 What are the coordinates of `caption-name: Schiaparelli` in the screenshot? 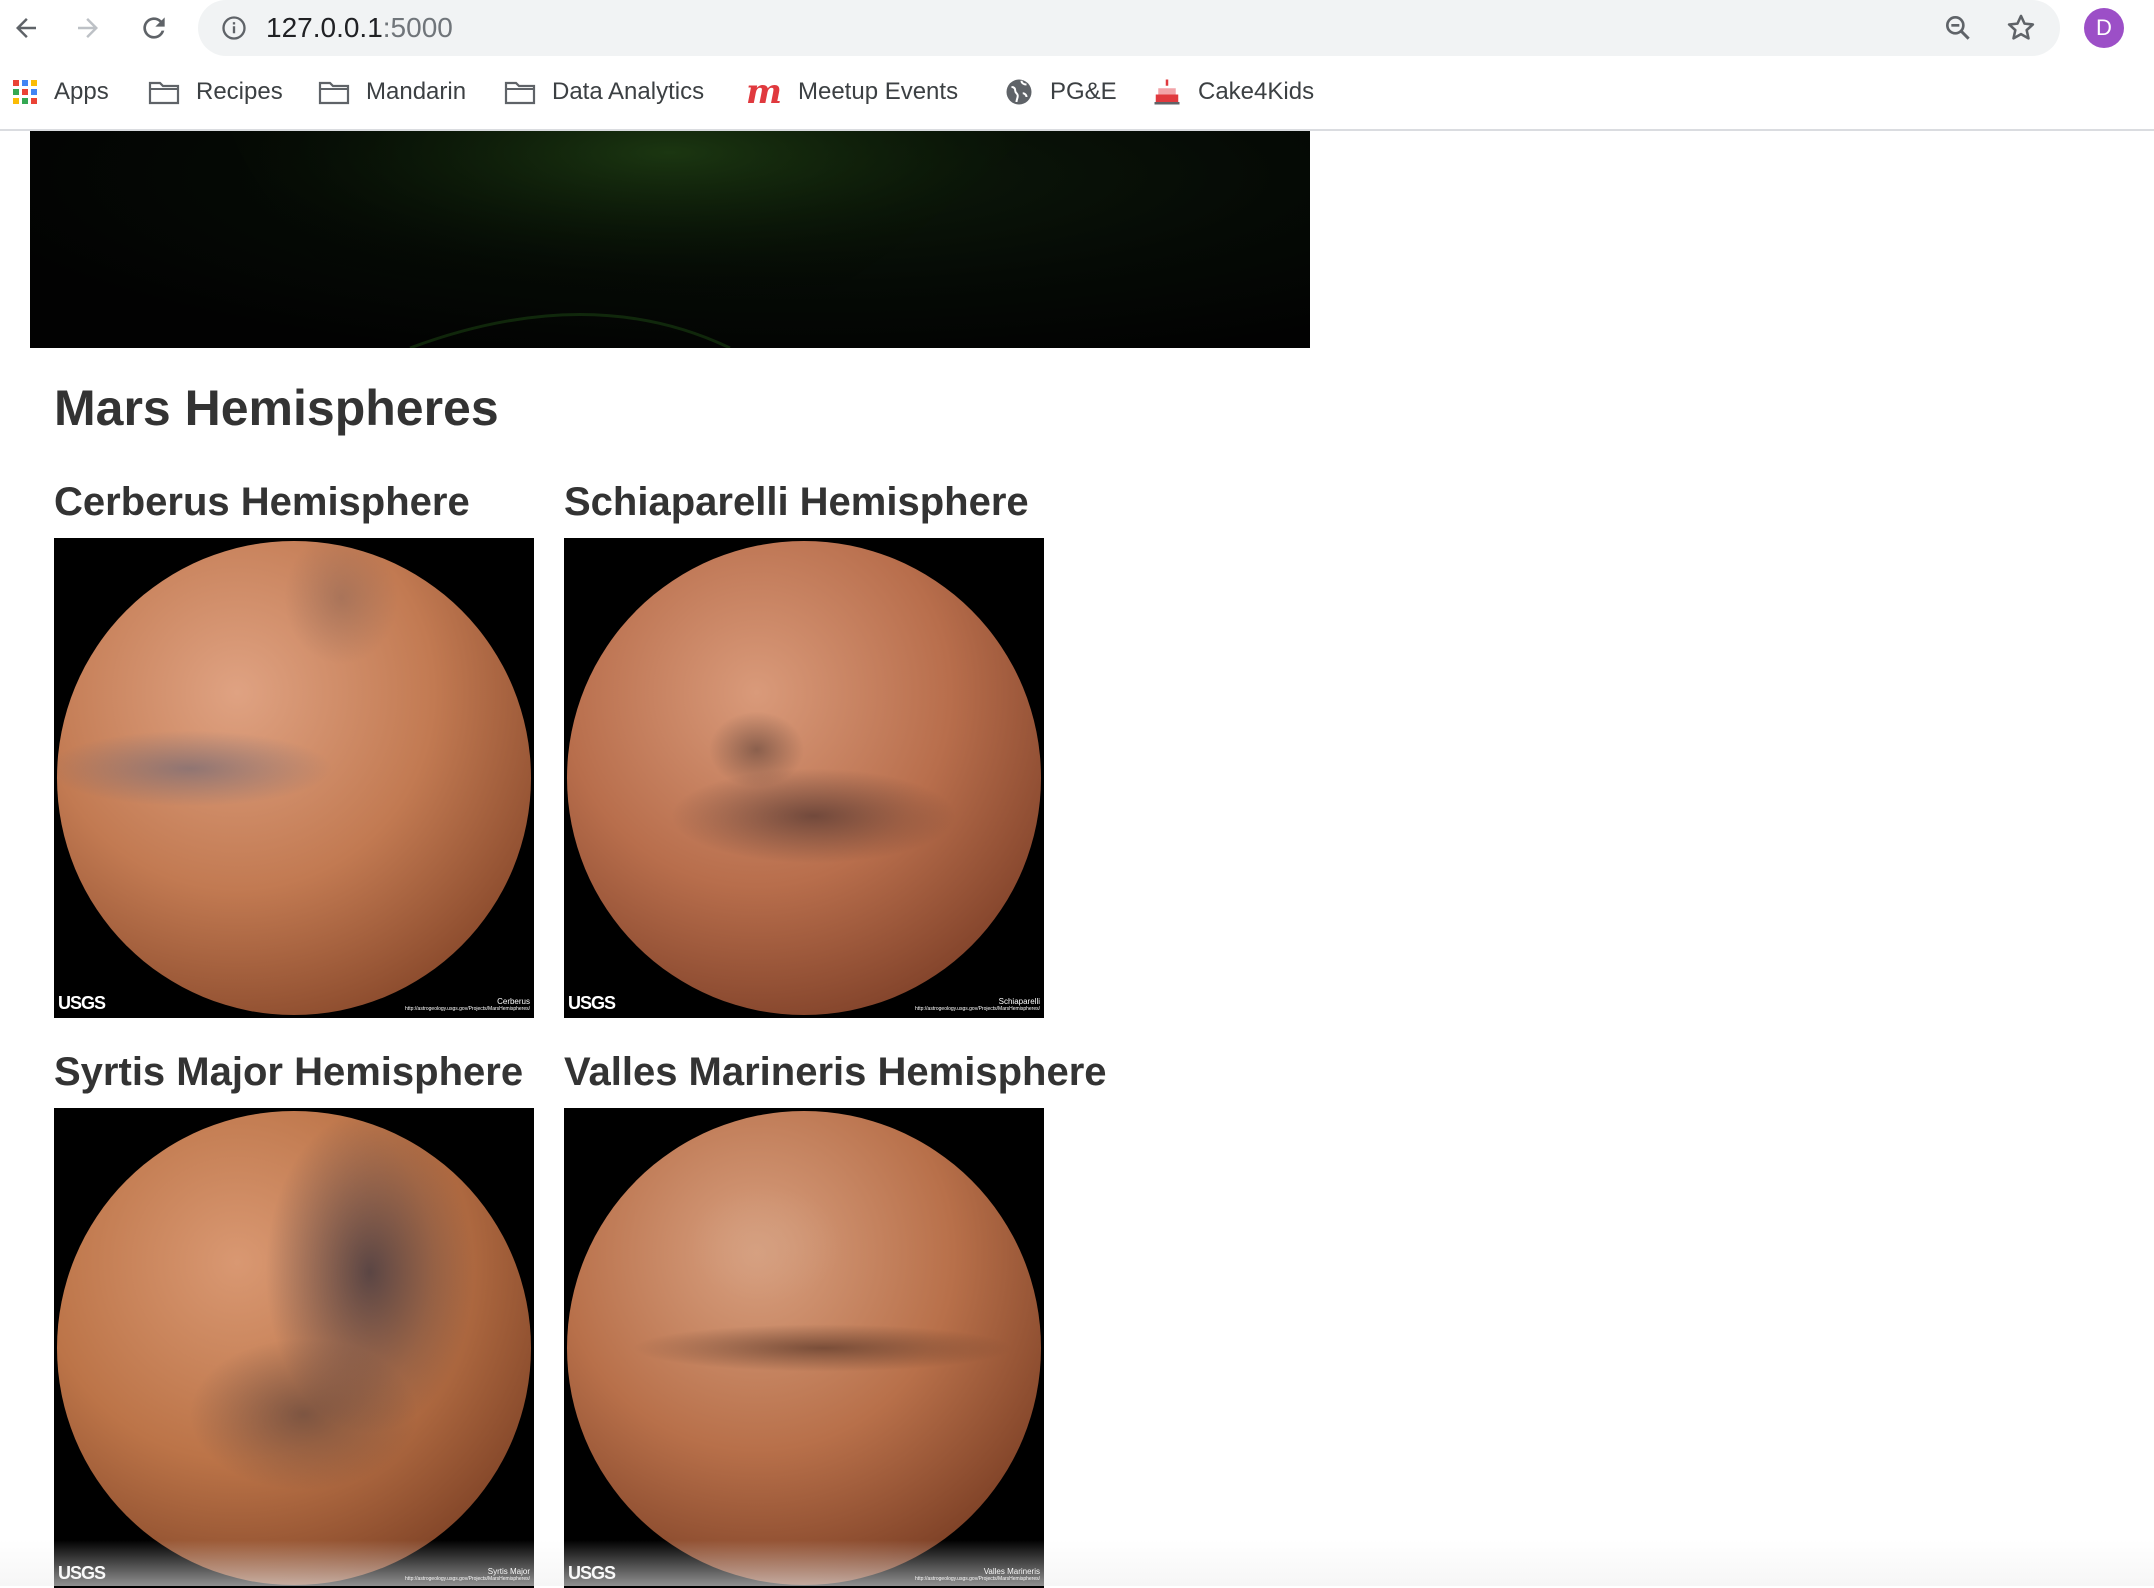 It's located at (1019, 1001).